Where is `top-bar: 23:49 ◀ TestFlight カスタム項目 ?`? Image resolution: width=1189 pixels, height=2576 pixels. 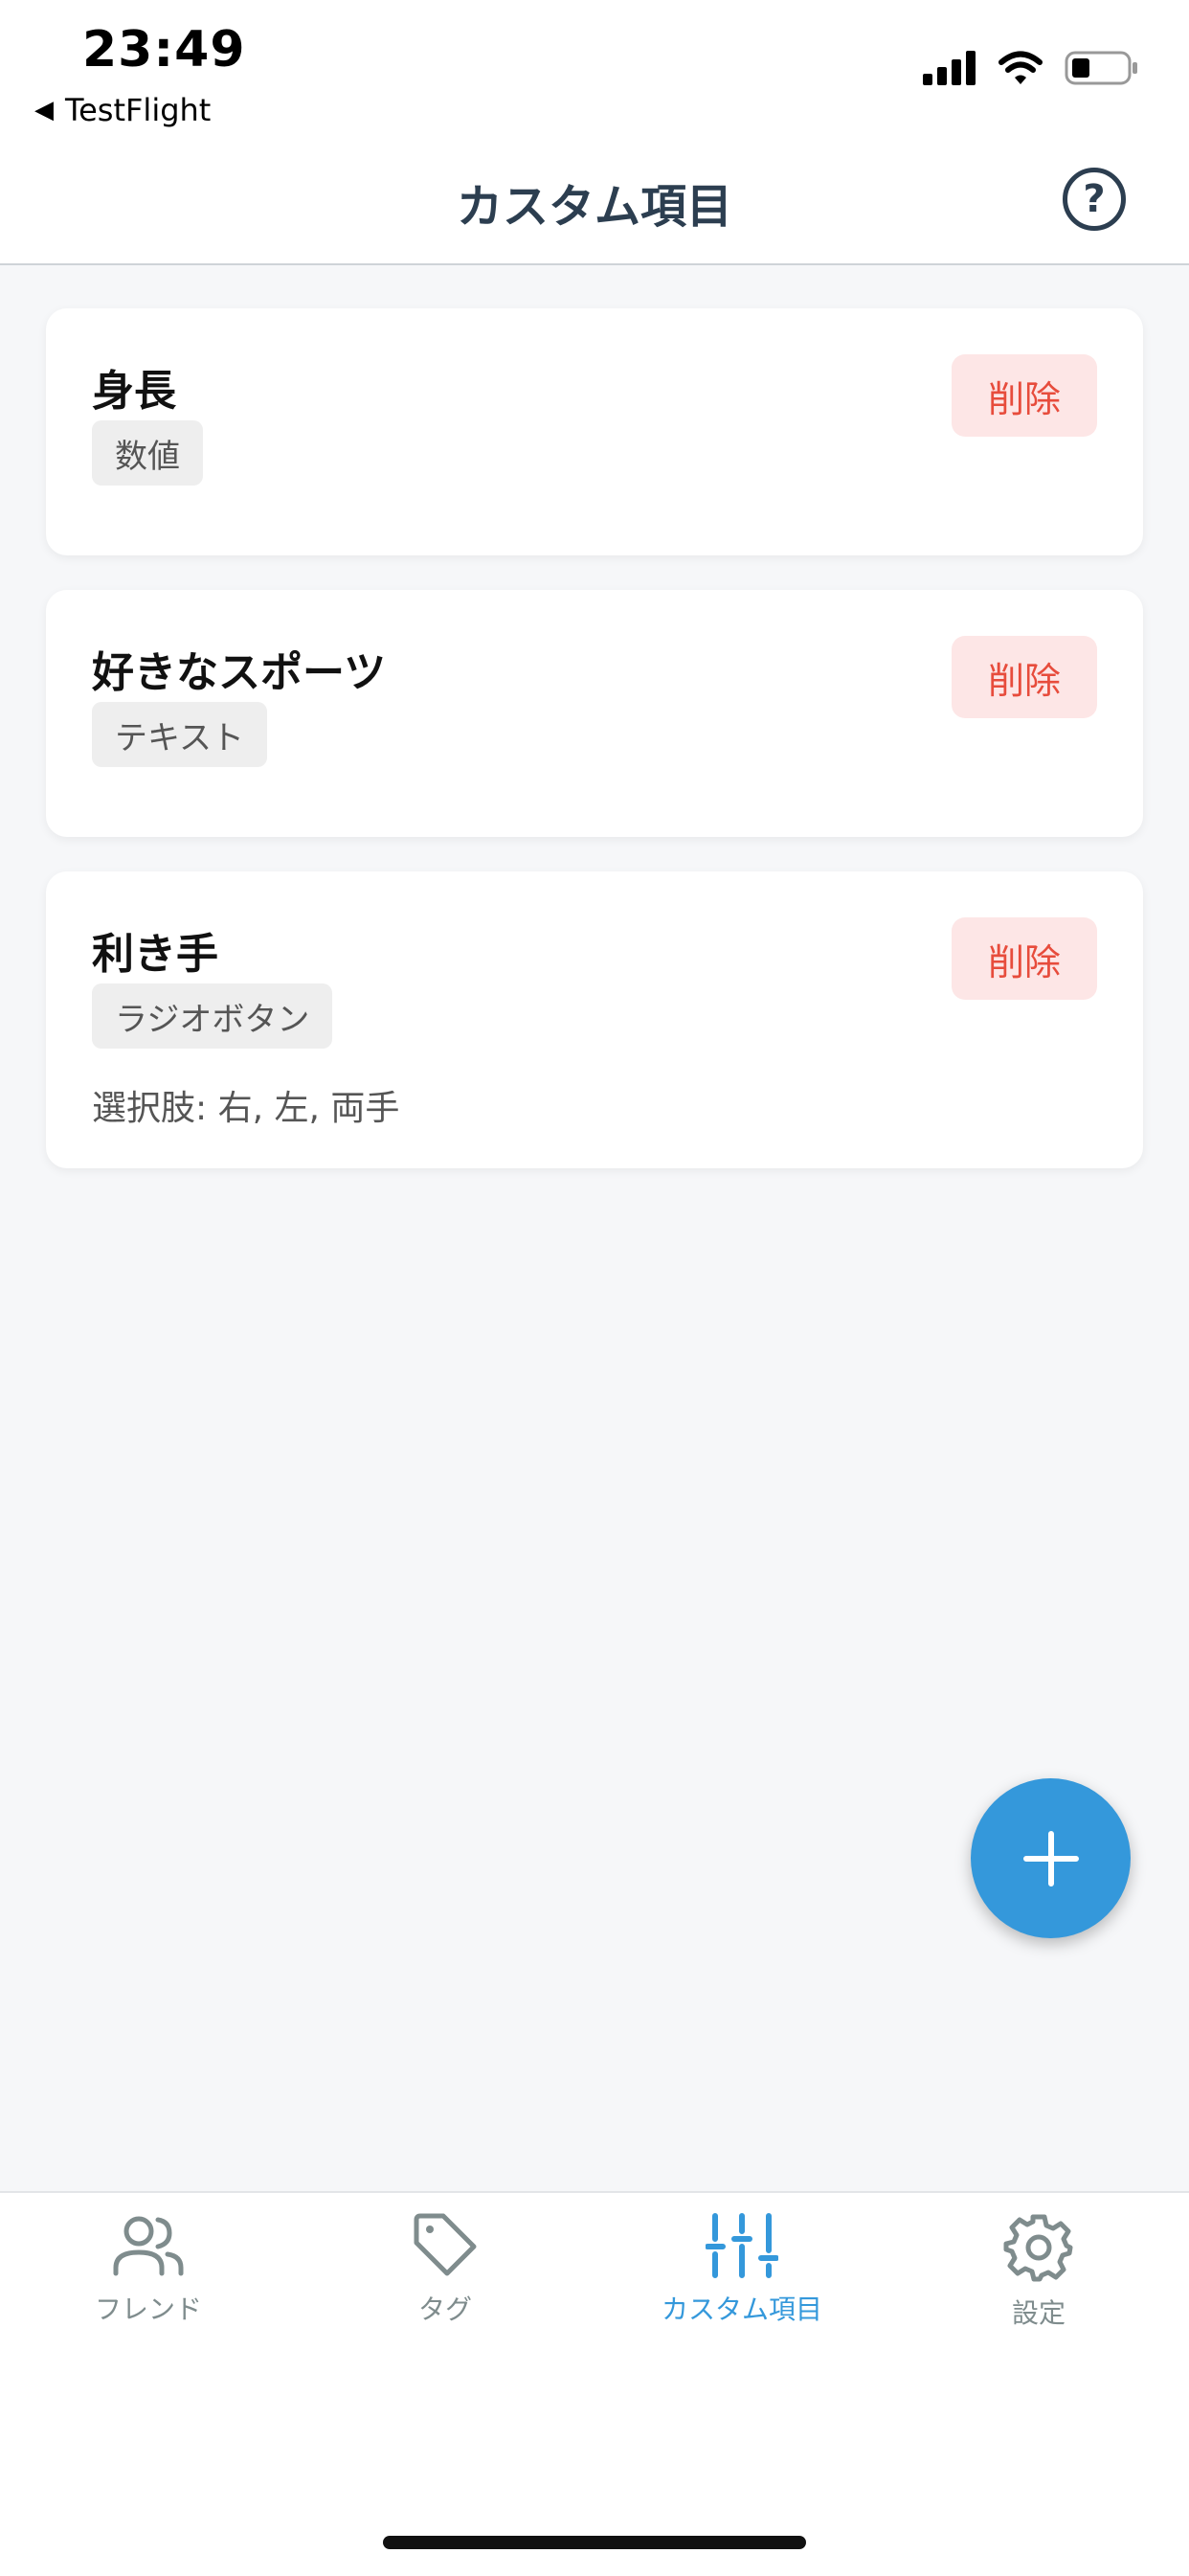
top-bar: 23:49 ◀ TestFlight カスタム項目 ? is located at coordinates (594, 132).